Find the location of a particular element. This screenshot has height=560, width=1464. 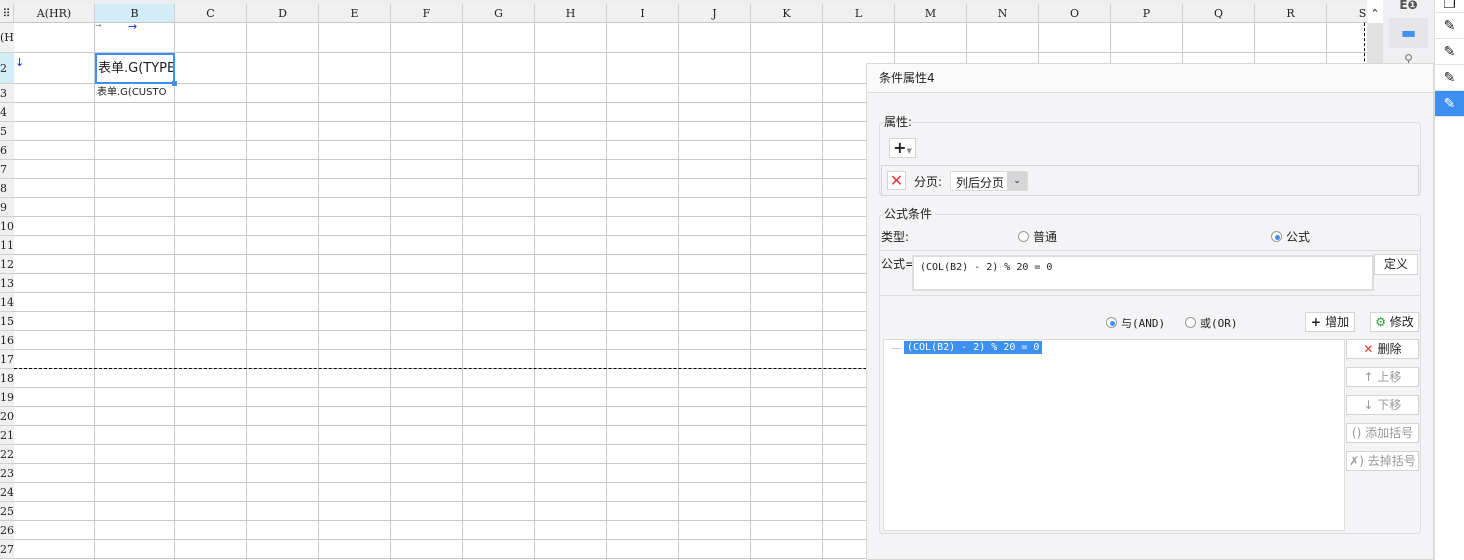

logic-radio-and: 与(AND) is located at coordinates (1135, 323).